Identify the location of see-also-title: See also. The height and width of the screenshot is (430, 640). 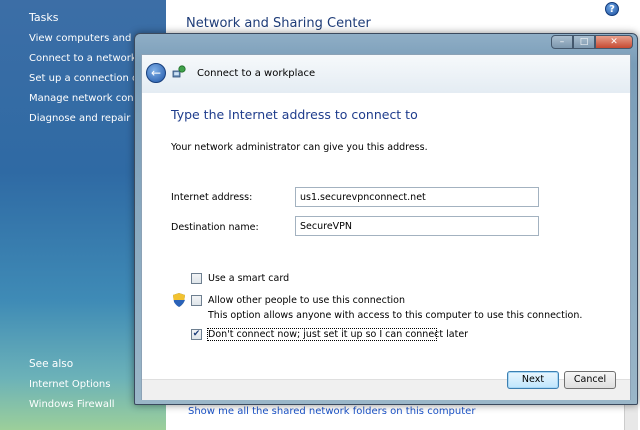
(51, 364).